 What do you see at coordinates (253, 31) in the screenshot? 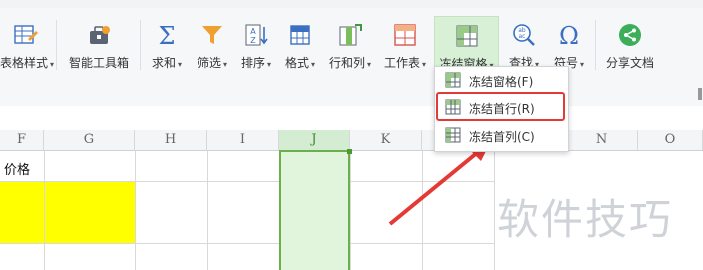
I see `svg-text: A` at bounding box center [253, 31].